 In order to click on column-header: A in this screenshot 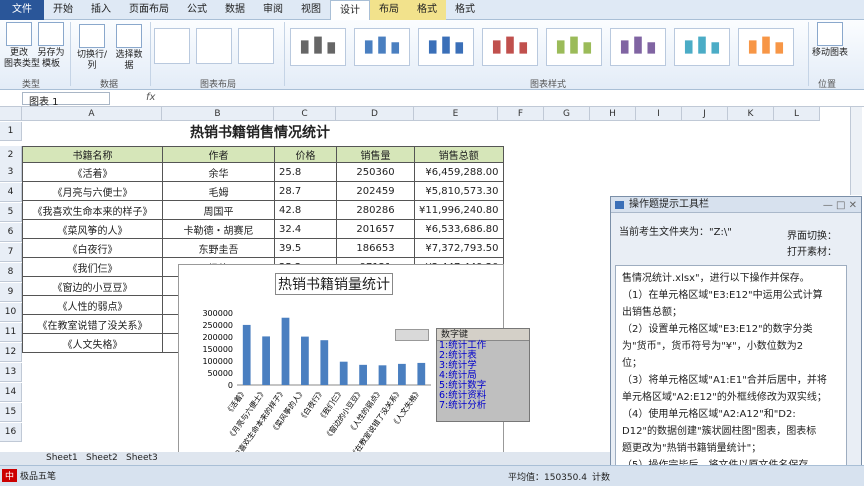, I will do `click(92, 114)`.